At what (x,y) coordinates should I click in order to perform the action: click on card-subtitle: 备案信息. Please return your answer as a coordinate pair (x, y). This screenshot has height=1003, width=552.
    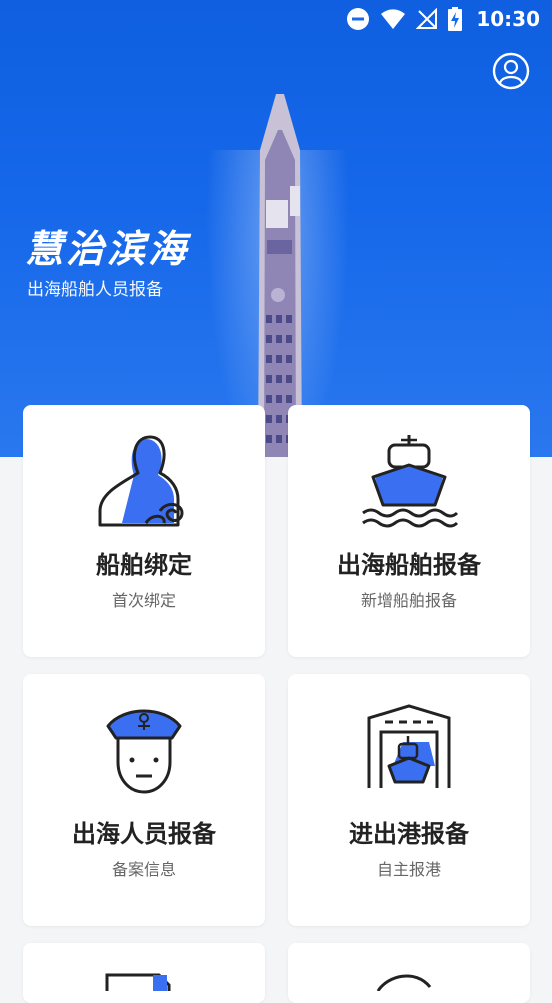
    Looking at the image, I should click on (143, 869).